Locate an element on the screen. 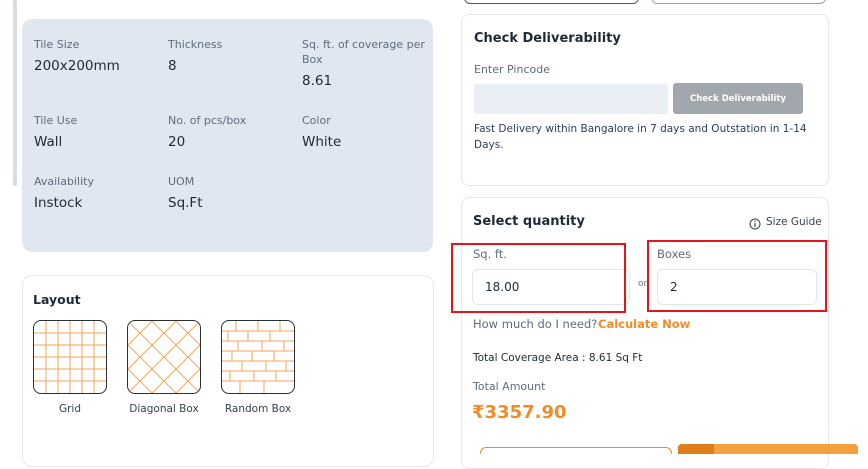  layout-option-random-box is located at coordinates (258, 357).